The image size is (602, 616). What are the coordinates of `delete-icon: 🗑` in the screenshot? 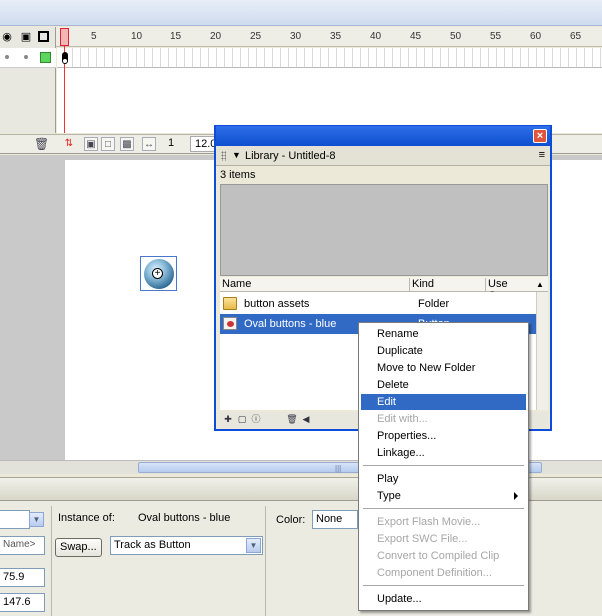 It's located at (292, 419).